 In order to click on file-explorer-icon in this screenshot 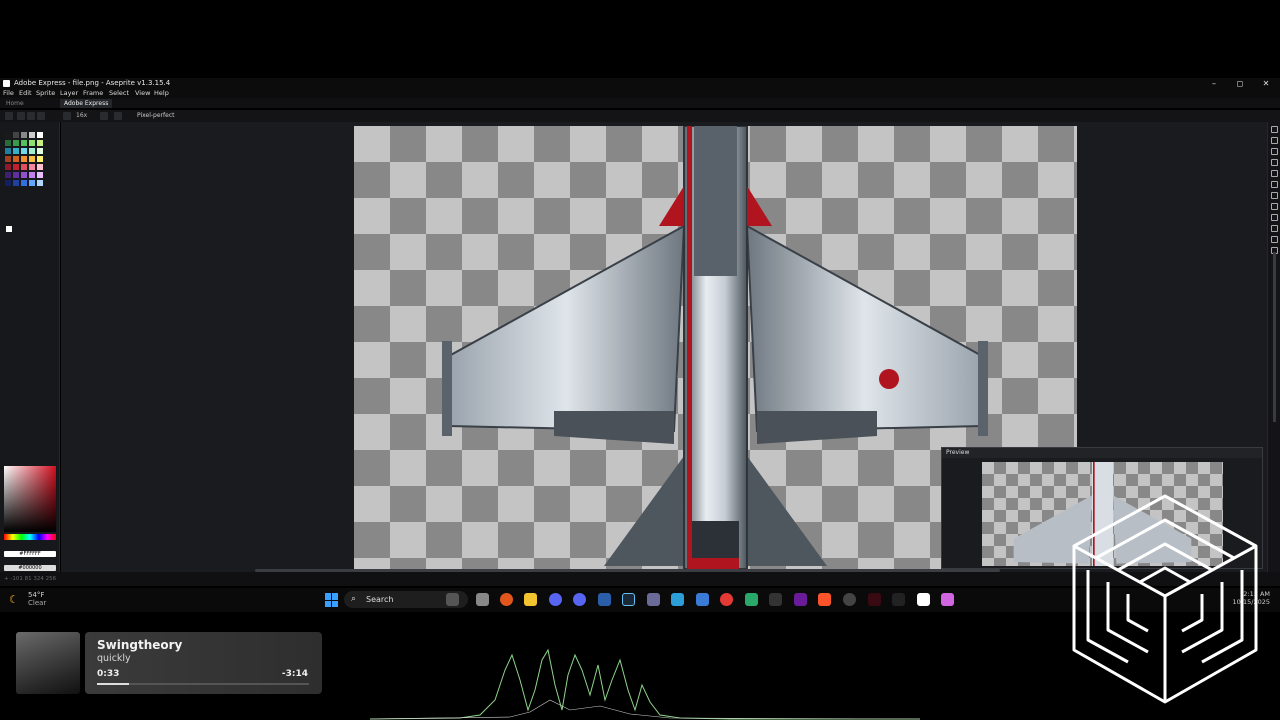, I will do `click(530, 599)`.